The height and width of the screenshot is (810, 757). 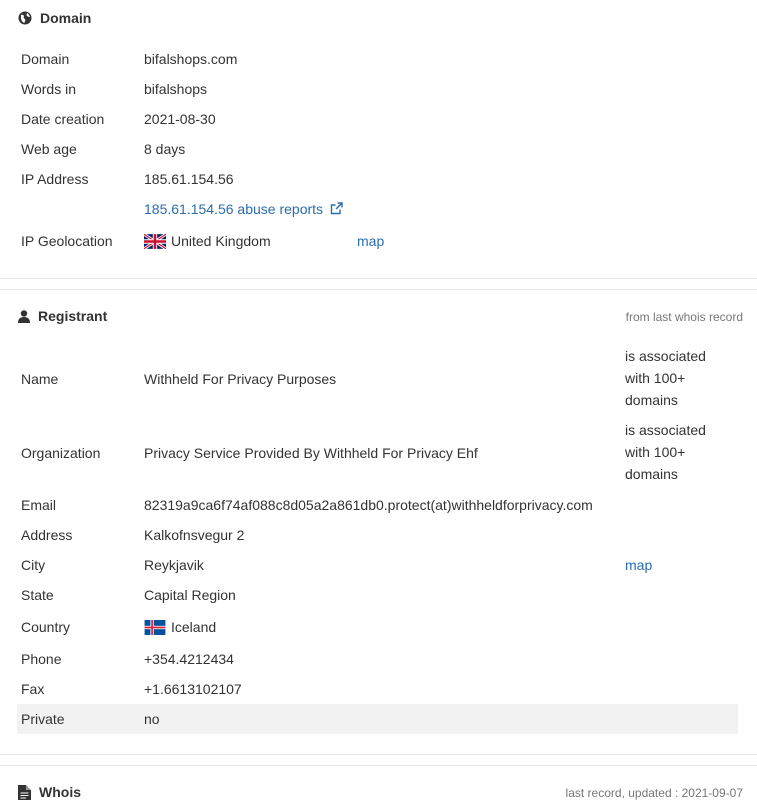 What do you see at coordinates (233, 209) in the screenshot?
I see `abuse-reports-link: 185.61.154.56 abuse reports` at bounding box center [233, 209].